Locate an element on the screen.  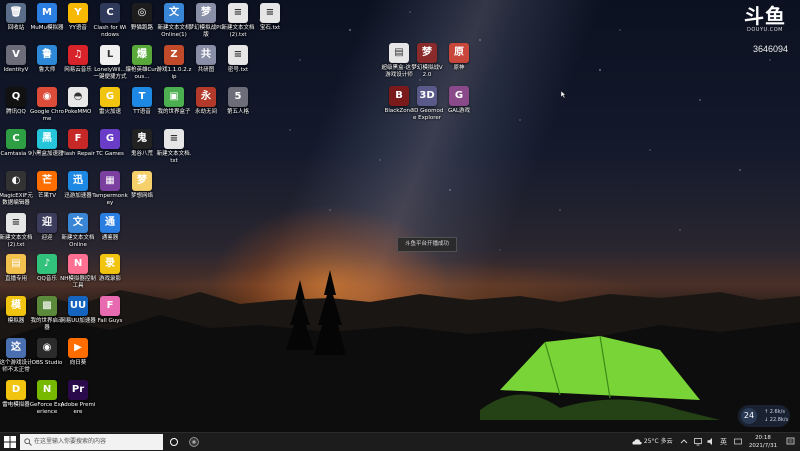
windows-start-icon is located at coordinates (10, 442).